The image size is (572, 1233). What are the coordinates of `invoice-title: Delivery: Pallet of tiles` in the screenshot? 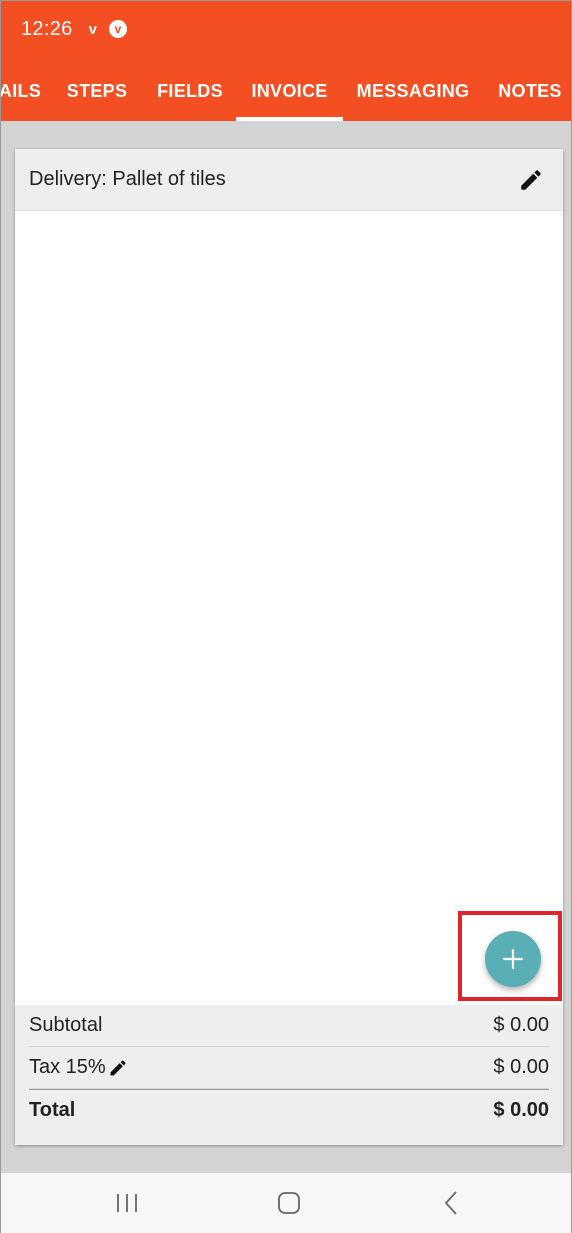 It's located at (127, 179).